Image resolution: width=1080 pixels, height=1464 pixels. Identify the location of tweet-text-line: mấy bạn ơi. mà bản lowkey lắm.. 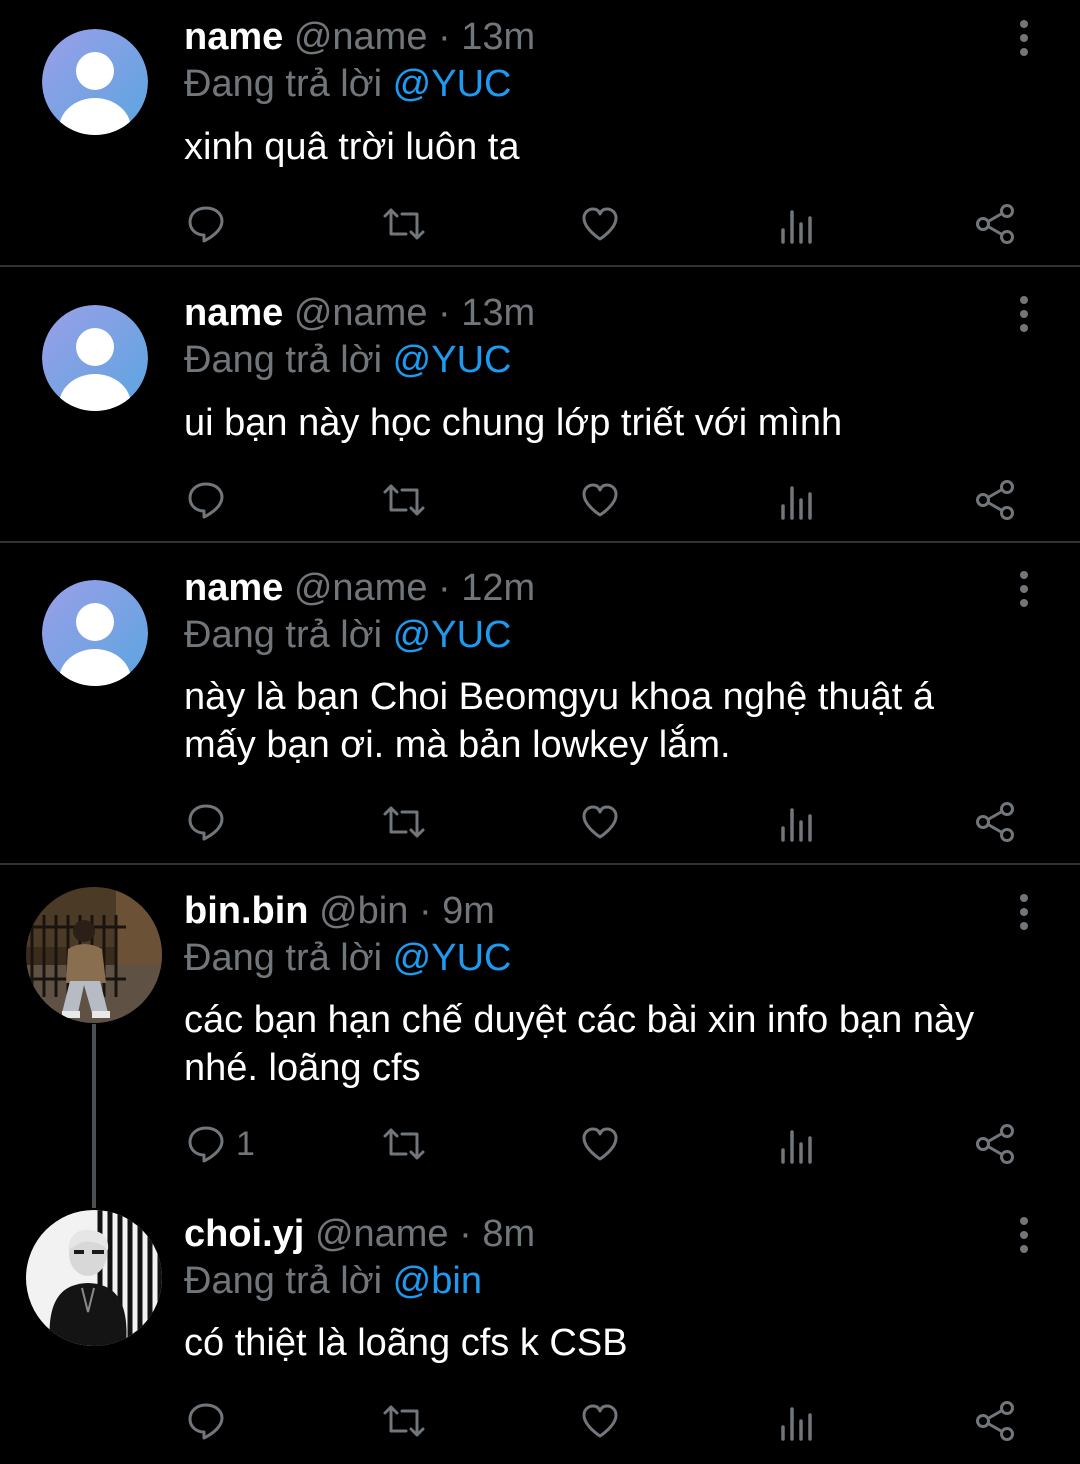
(457, 745).